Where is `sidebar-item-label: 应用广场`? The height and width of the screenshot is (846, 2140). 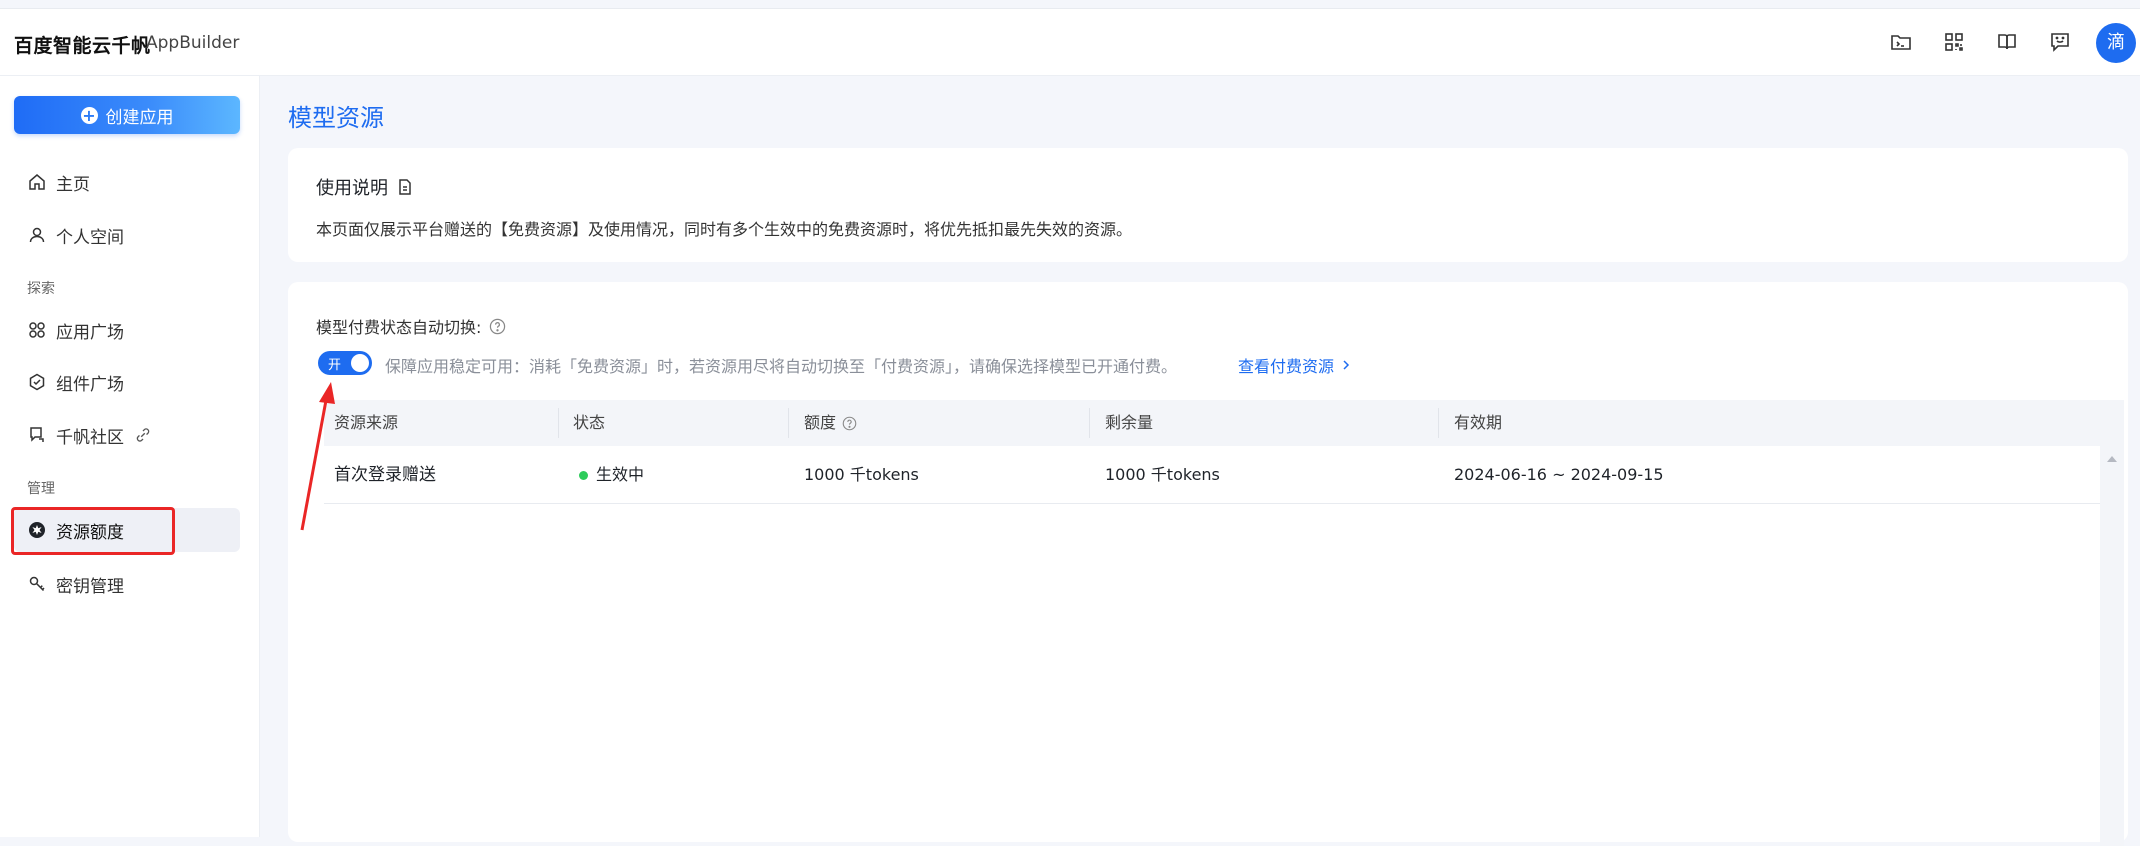 sidebar-item-label: 应用广场 is located at coordinates (90, 332).